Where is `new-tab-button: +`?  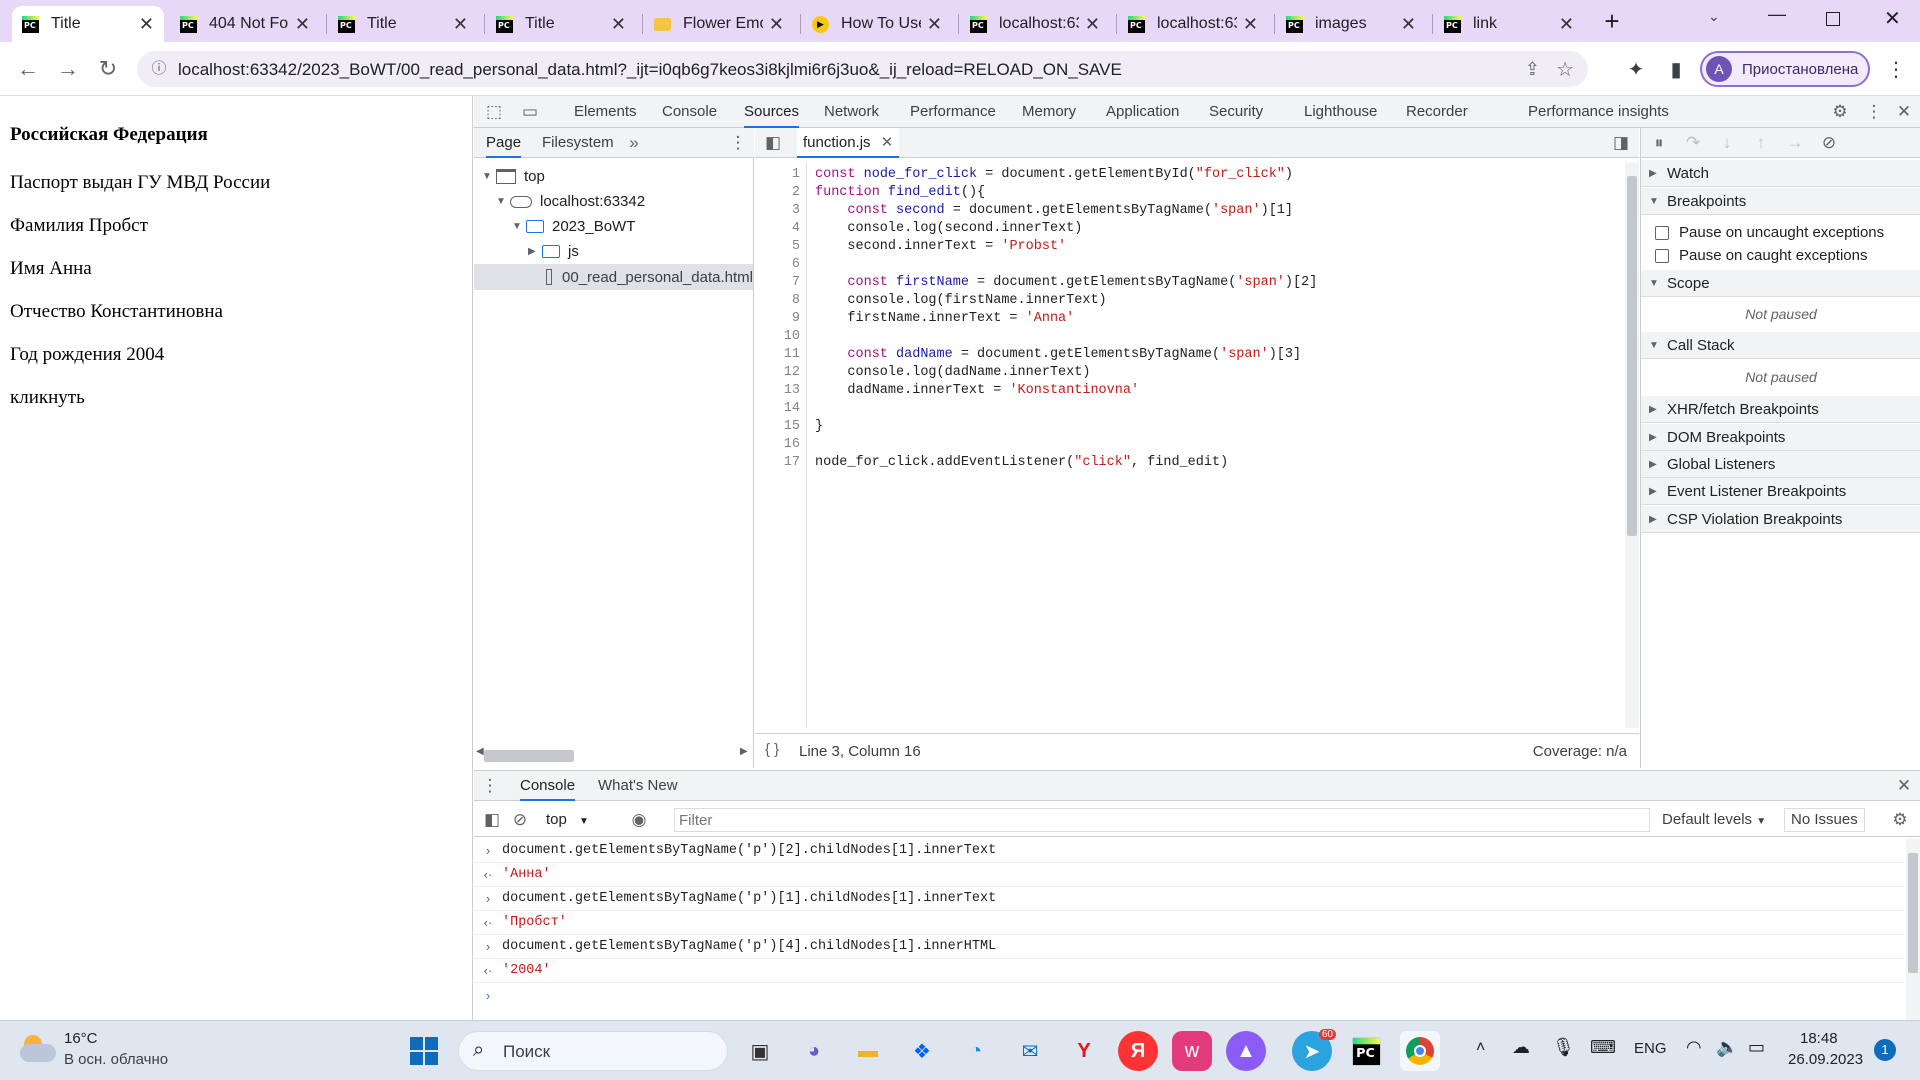 new-tab-button: + is located at coordinates (1612, 21).